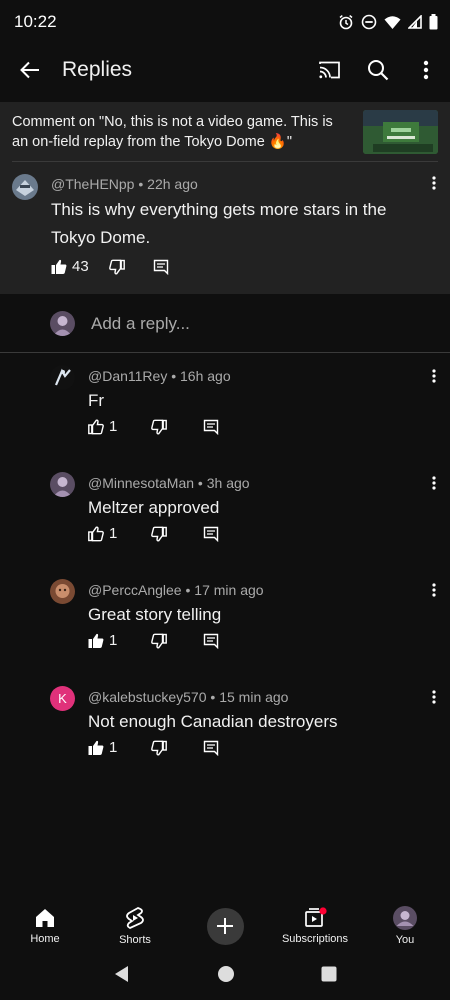 This screenshot has height=1000, width=450. I want to click on nav-you: You, so click(405, 926).